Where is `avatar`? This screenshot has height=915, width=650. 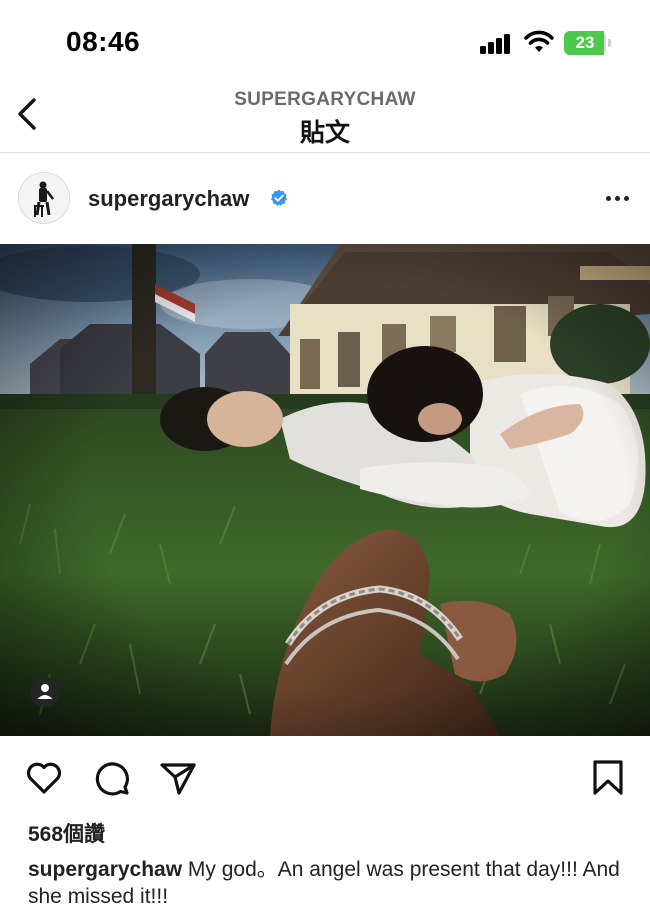 avatar is located at coordinates (44, 198).